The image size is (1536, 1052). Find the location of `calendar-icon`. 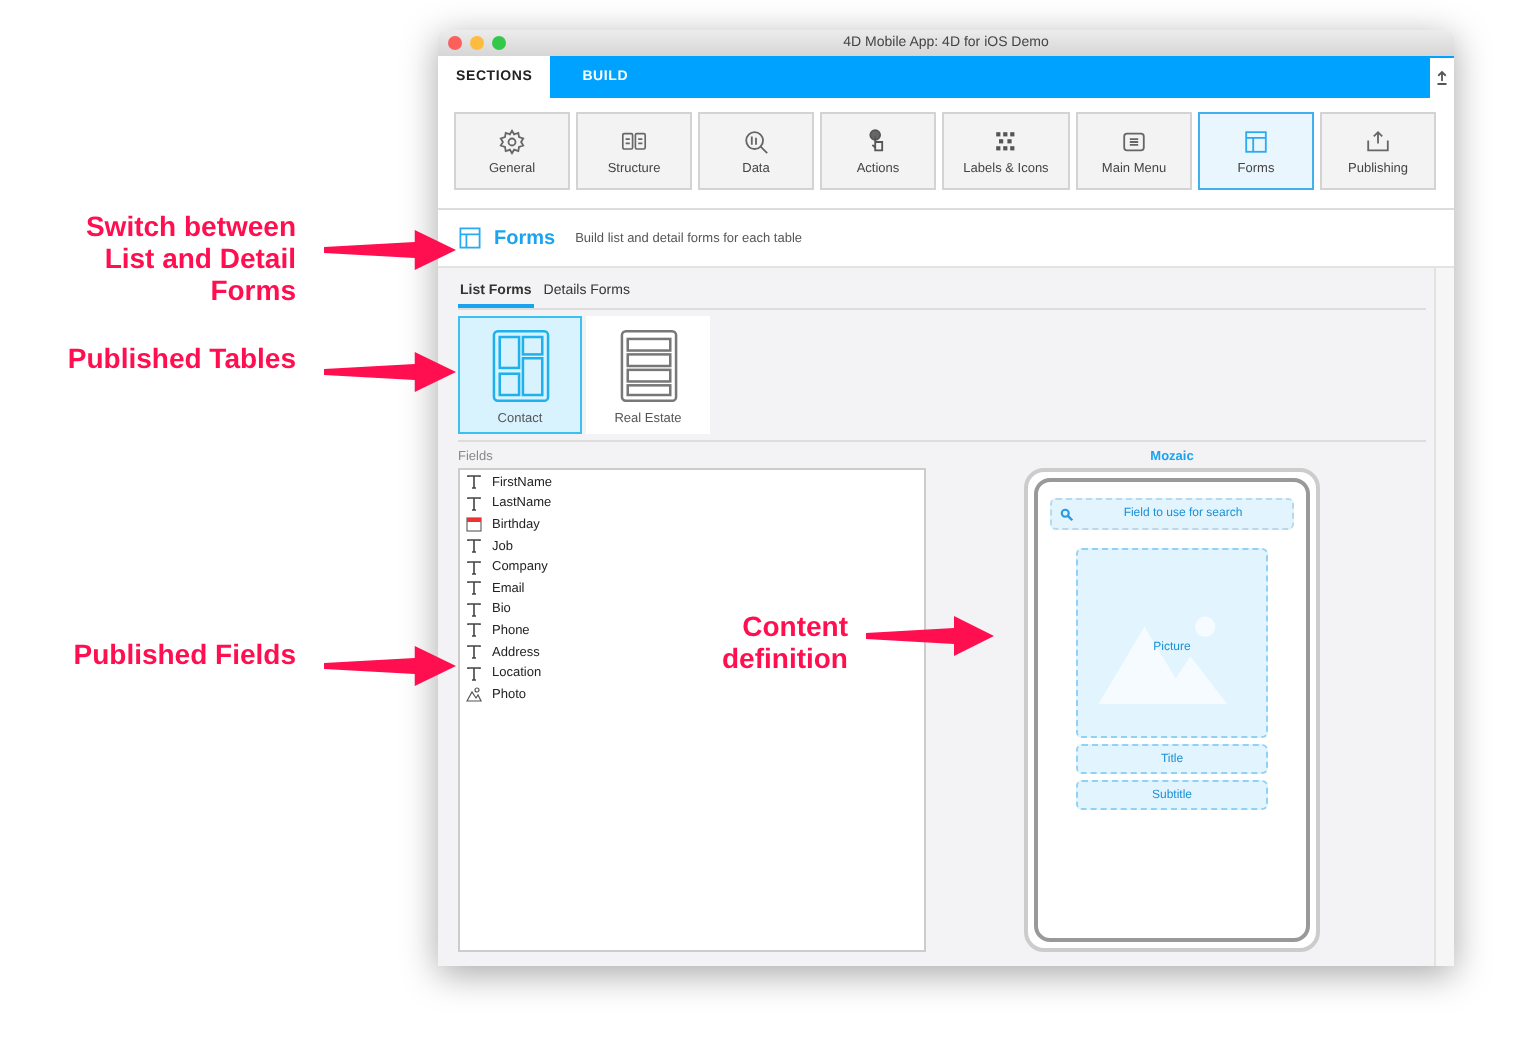

calendar-icon is located at coordinates (474, 524).